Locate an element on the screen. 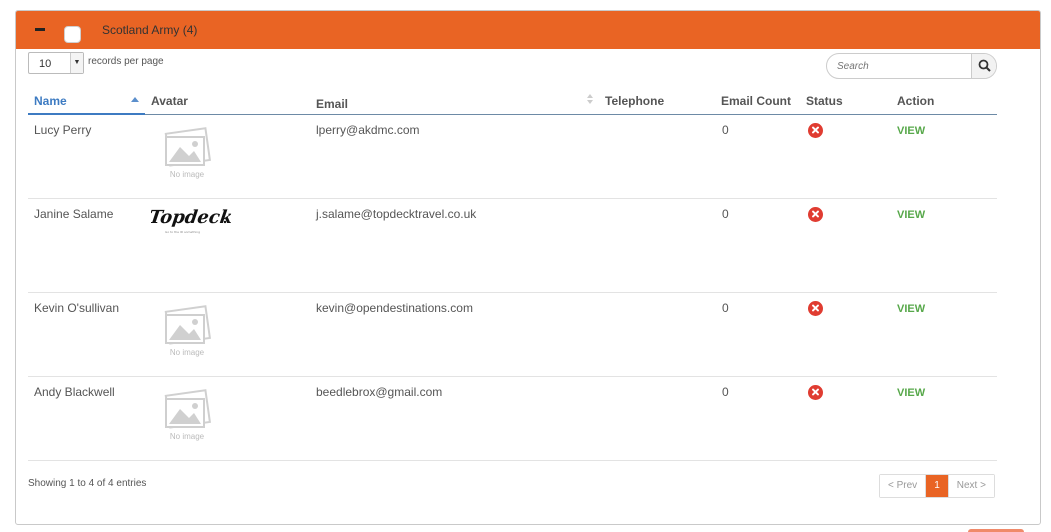 The image size is (1051, 532). page-1-button: 1 is located at coordinates (937, 486).